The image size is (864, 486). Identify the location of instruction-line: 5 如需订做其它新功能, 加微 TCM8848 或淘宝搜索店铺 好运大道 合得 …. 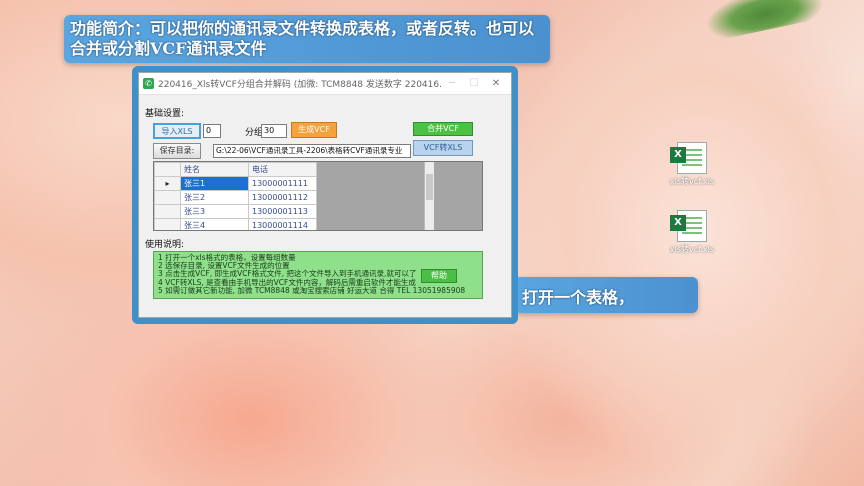
(312, 290).